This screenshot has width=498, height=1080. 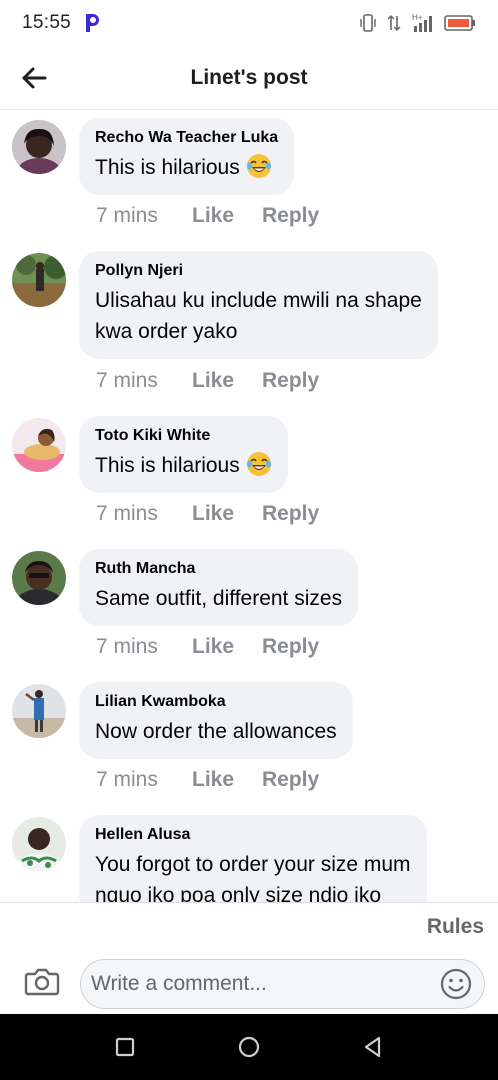 I want to click on svg-text: H+, so click(x=417, y=17).